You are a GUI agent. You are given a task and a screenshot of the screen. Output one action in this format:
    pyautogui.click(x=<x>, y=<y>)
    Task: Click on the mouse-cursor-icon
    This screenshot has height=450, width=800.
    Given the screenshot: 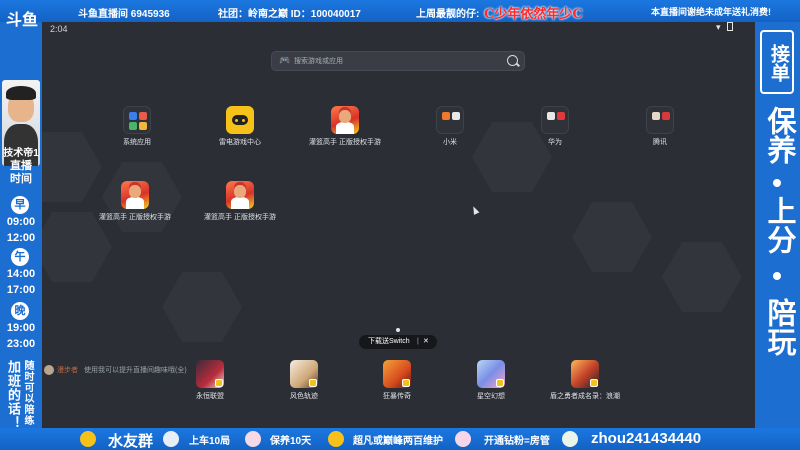 What is the action you would take?
    pyautogui.click(x=475, y=210)
    